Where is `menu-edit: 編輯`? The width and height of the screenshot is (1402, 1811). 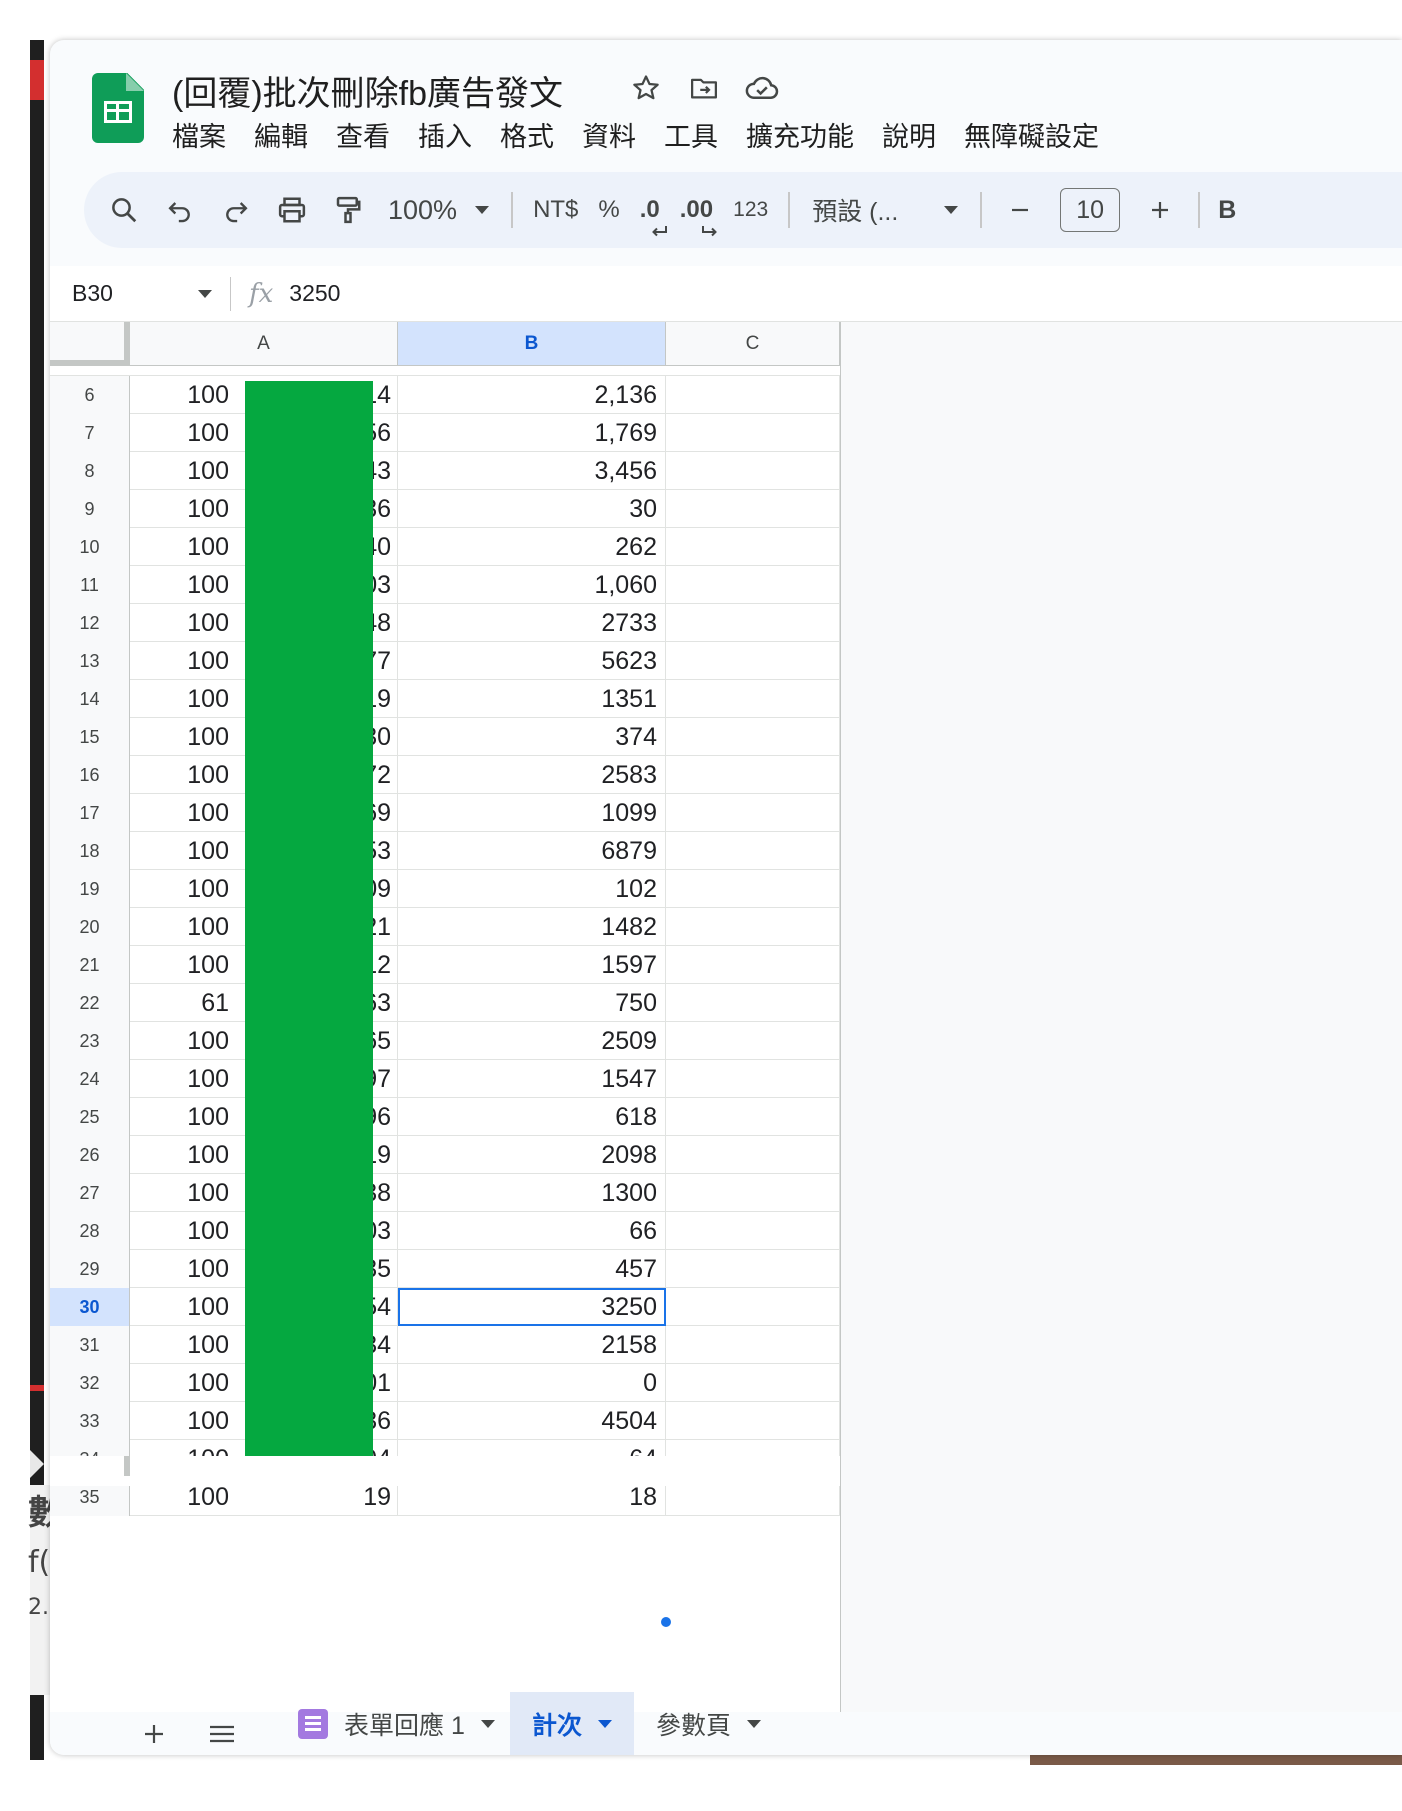 menu-edit: 編輯 is located at coordinates (281, 137).